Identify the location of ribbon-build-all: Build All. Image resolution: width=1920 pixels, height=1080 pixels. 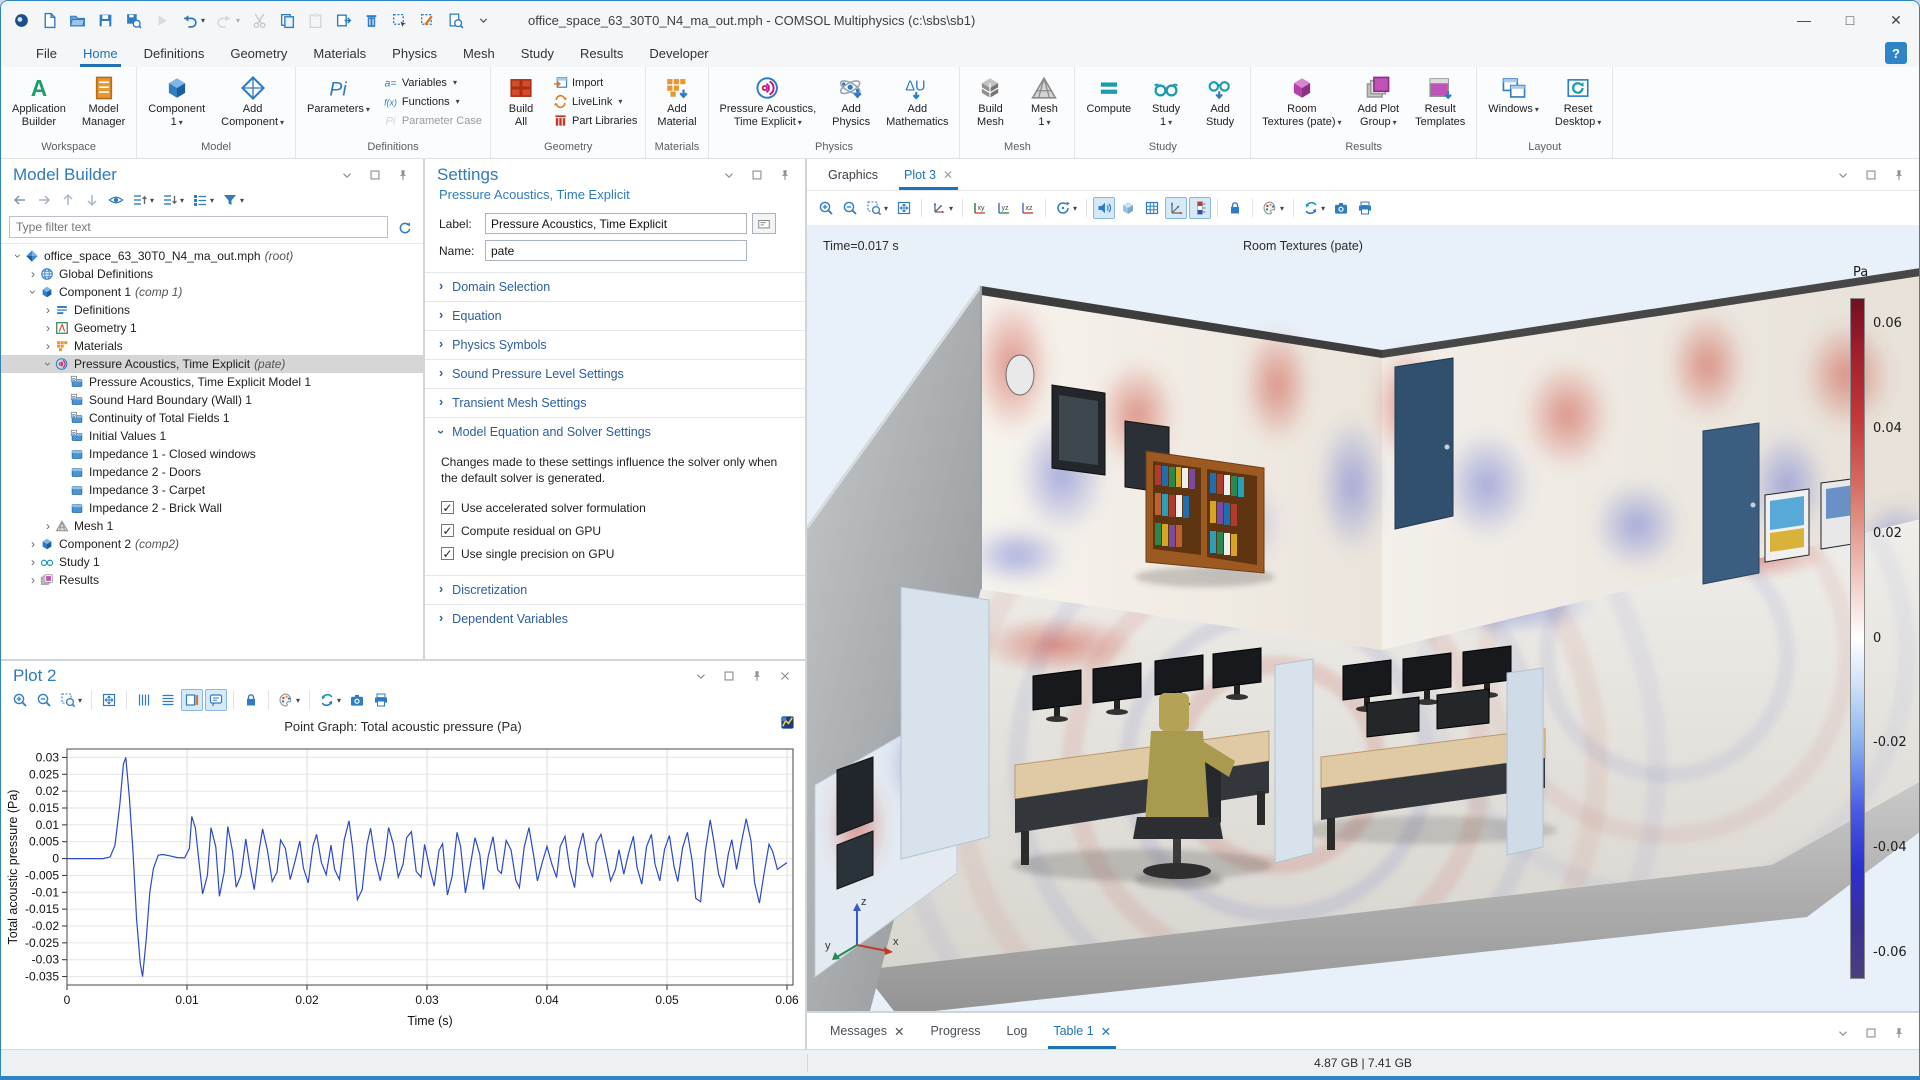
(521, 101).